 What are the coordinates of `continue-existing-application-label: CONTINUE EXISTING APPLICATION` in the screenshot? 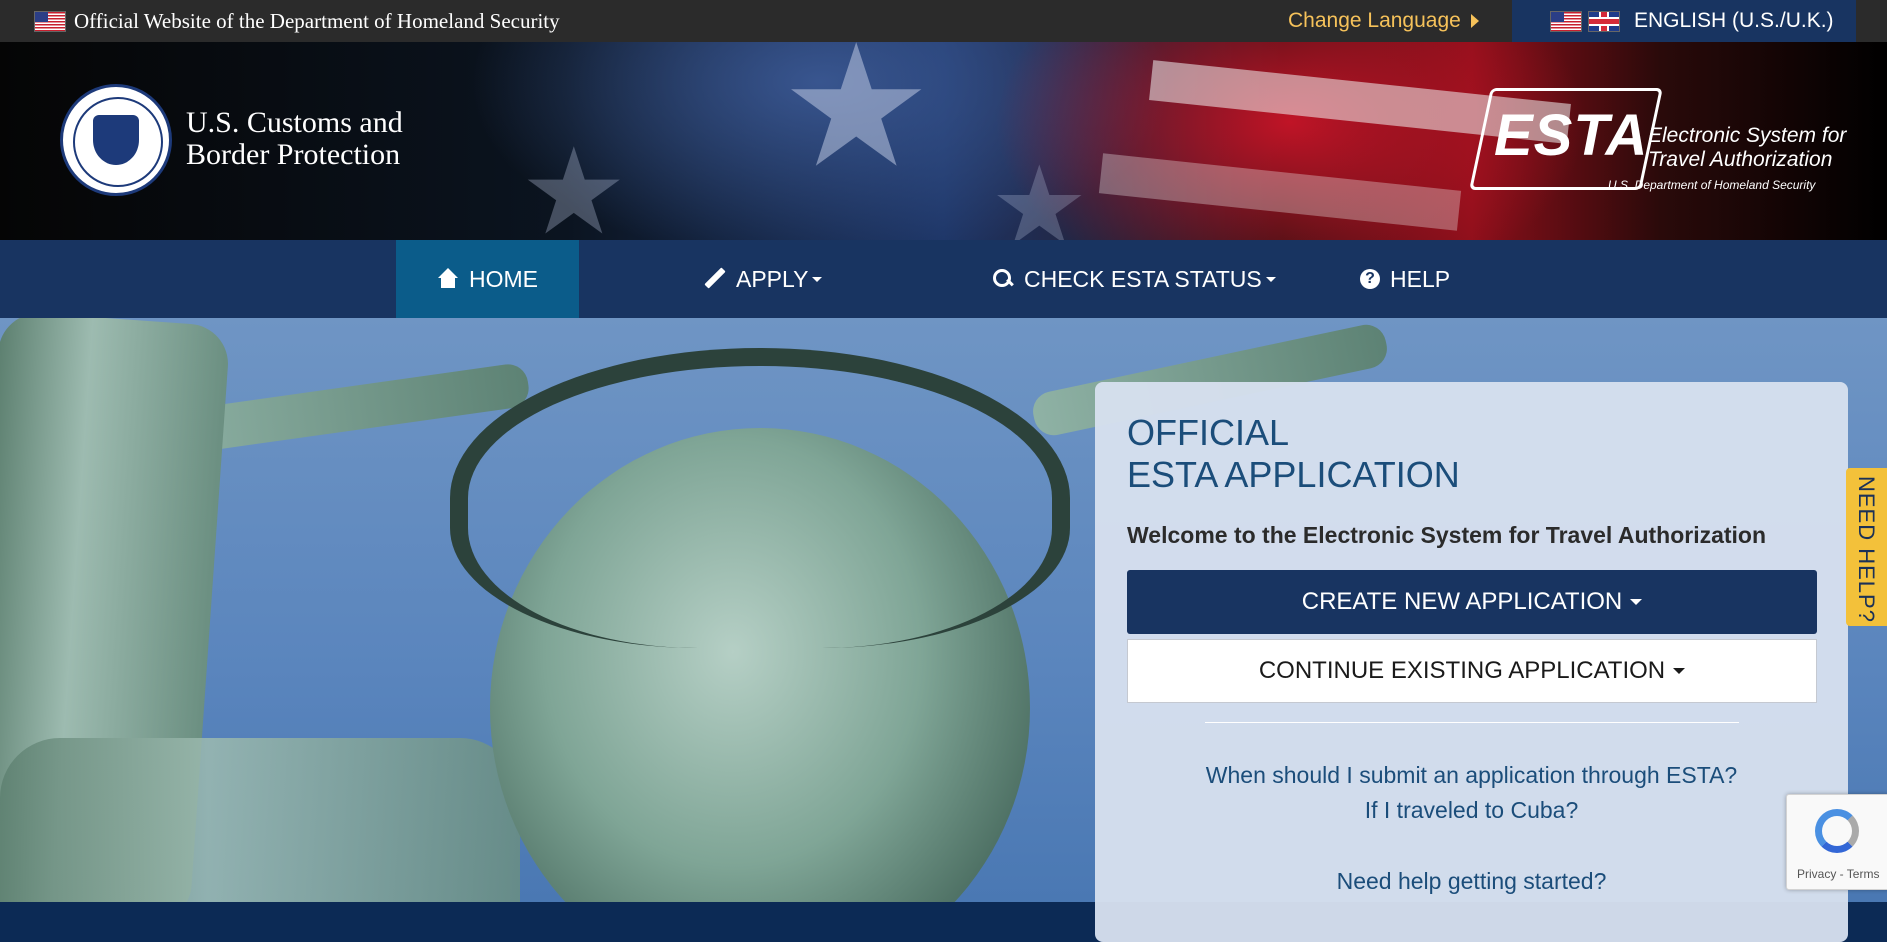 It's located at (1462, 670).